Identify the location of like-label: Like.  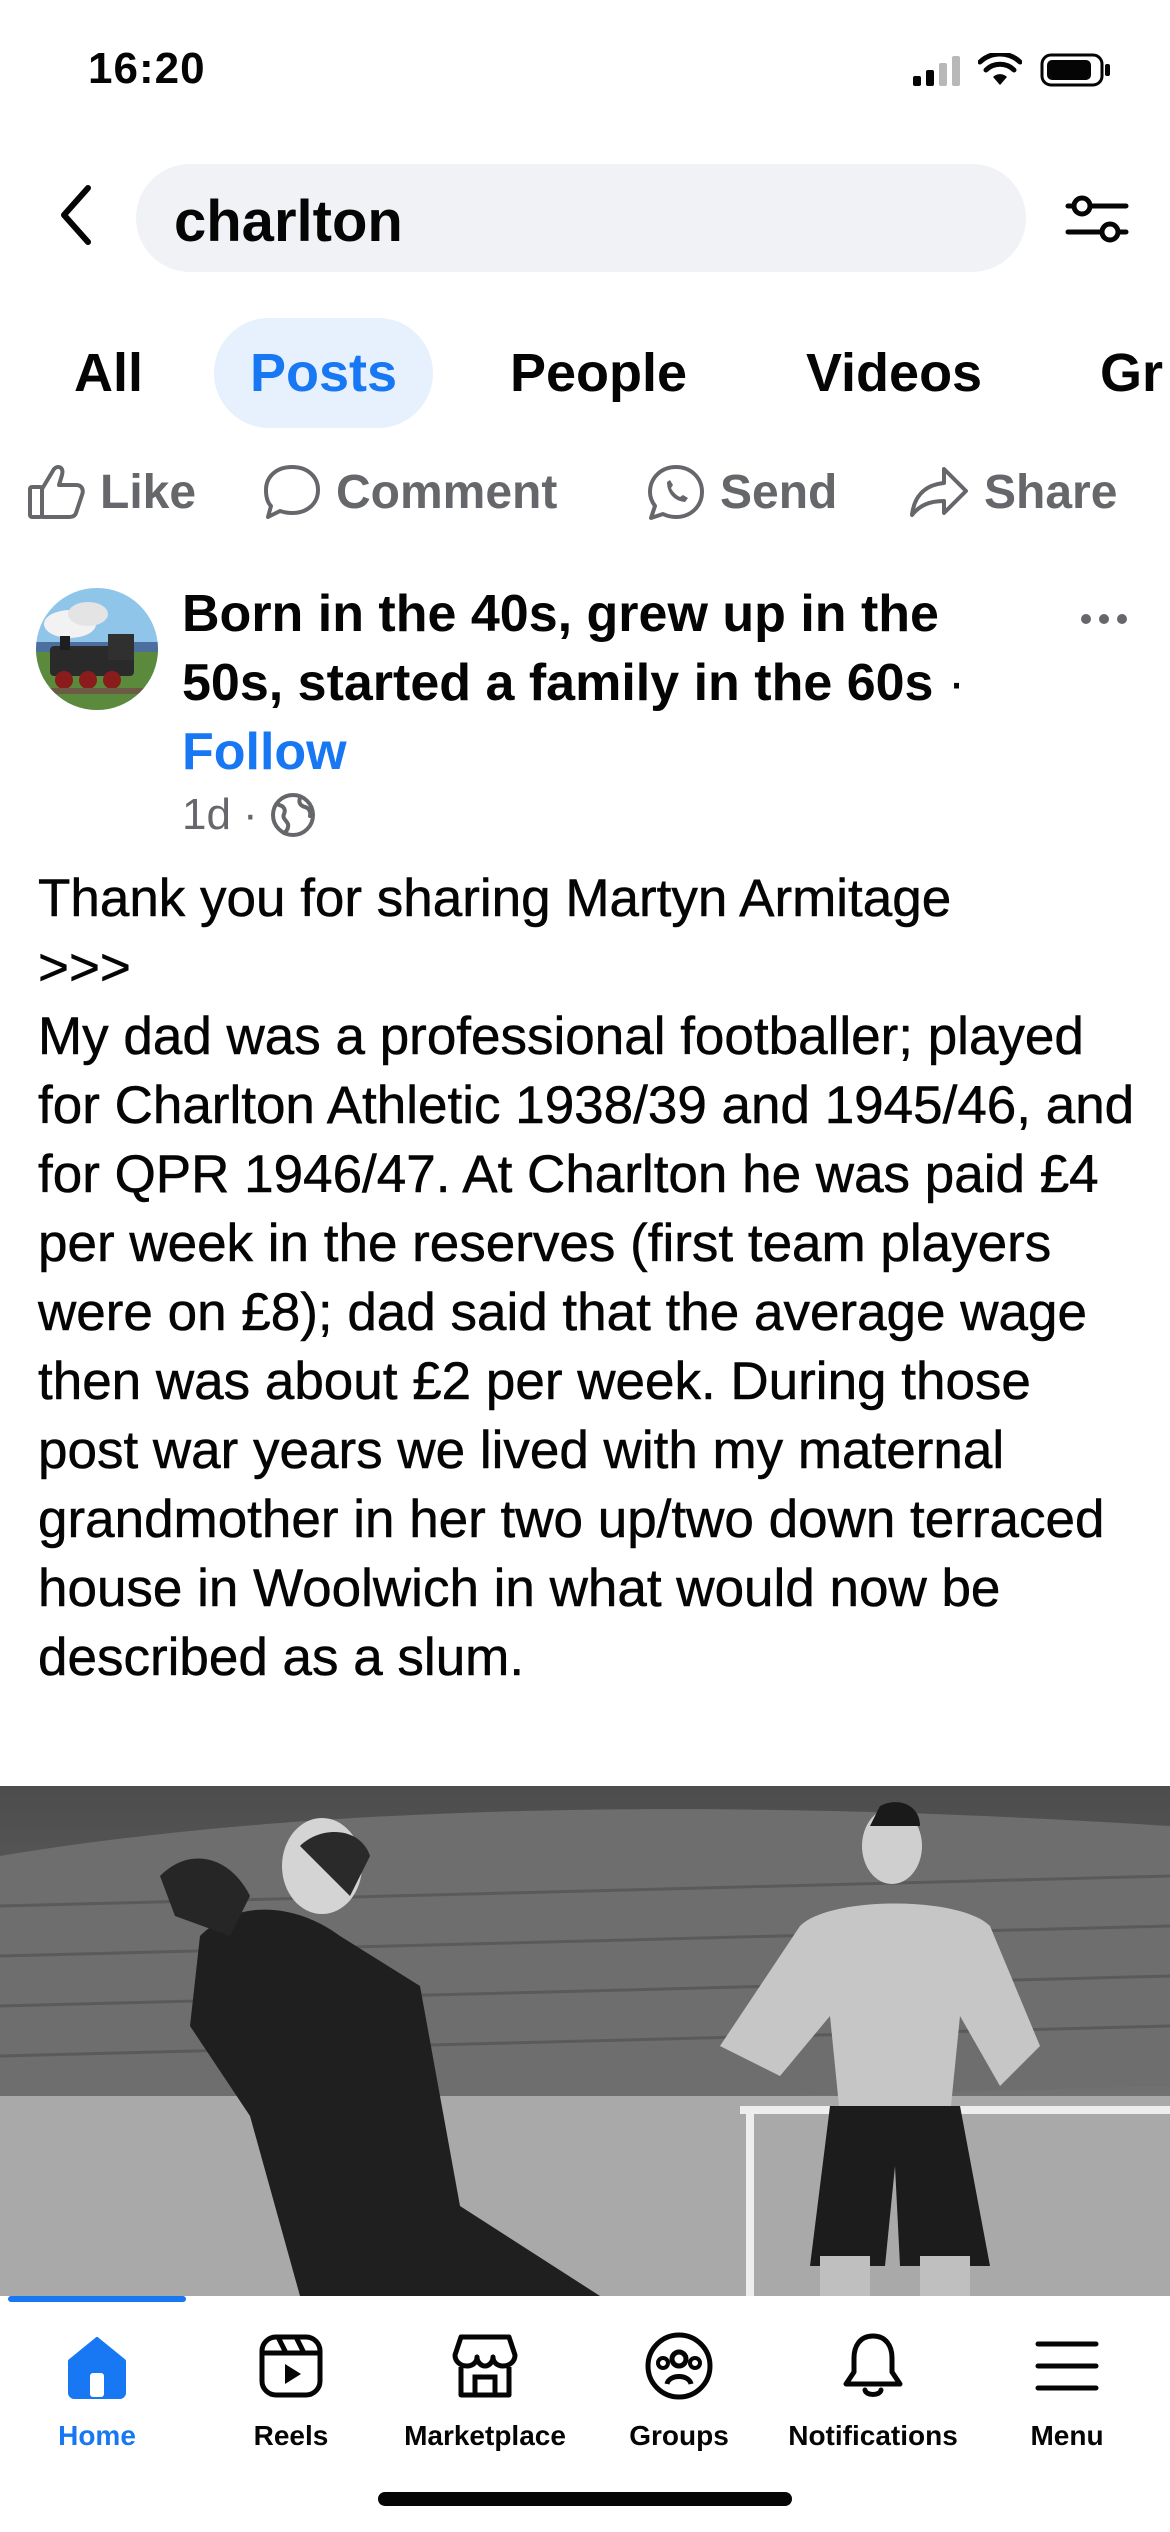
(148, 492).